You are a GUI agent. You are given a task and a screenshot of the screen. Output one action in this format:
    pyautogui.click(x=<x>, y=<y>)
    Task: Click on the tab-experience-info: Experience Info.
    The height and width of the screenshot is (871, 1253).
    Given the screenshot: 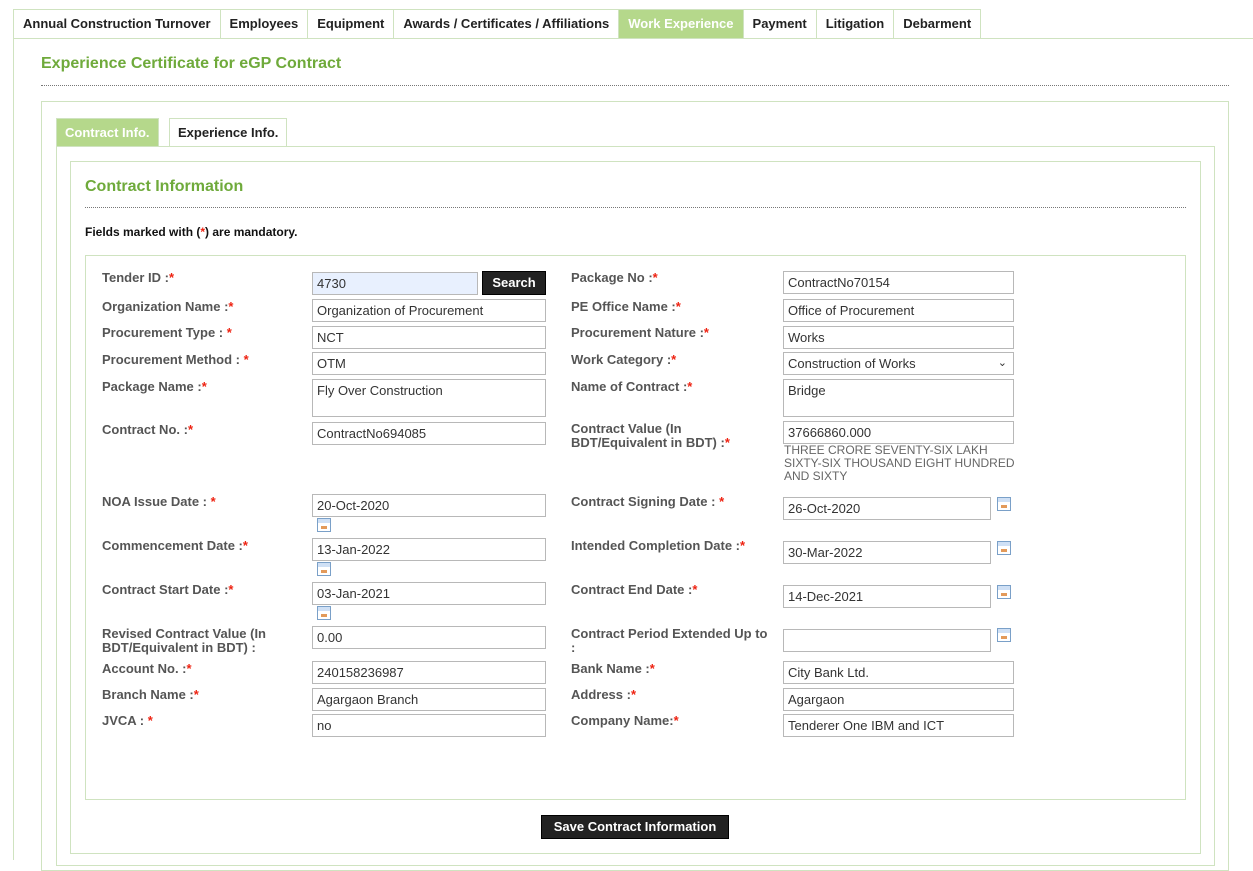 What is the action you would take?
    pyautogui.click(x=228, y=132)
    